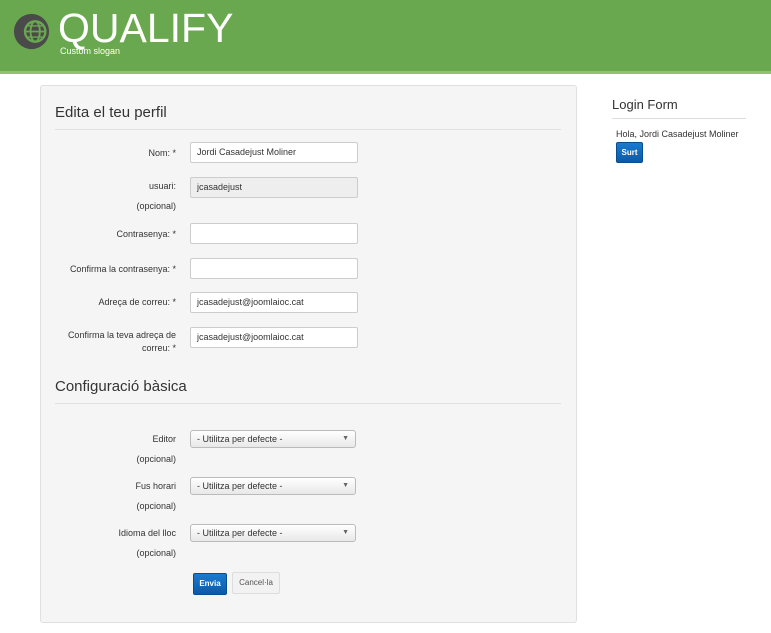  I want to click on submit-button: Envia, so click(210, 584).